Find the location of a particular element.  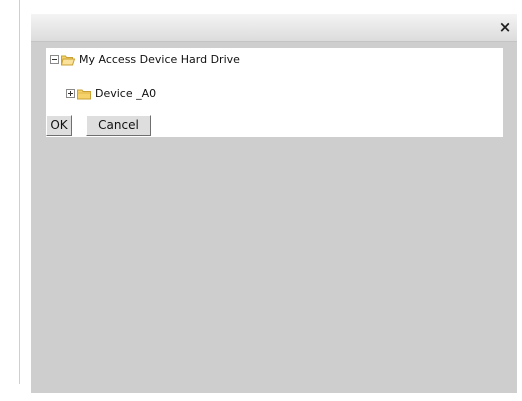

tree-node-device: Device _A0 is located at coordinates (111, 93).